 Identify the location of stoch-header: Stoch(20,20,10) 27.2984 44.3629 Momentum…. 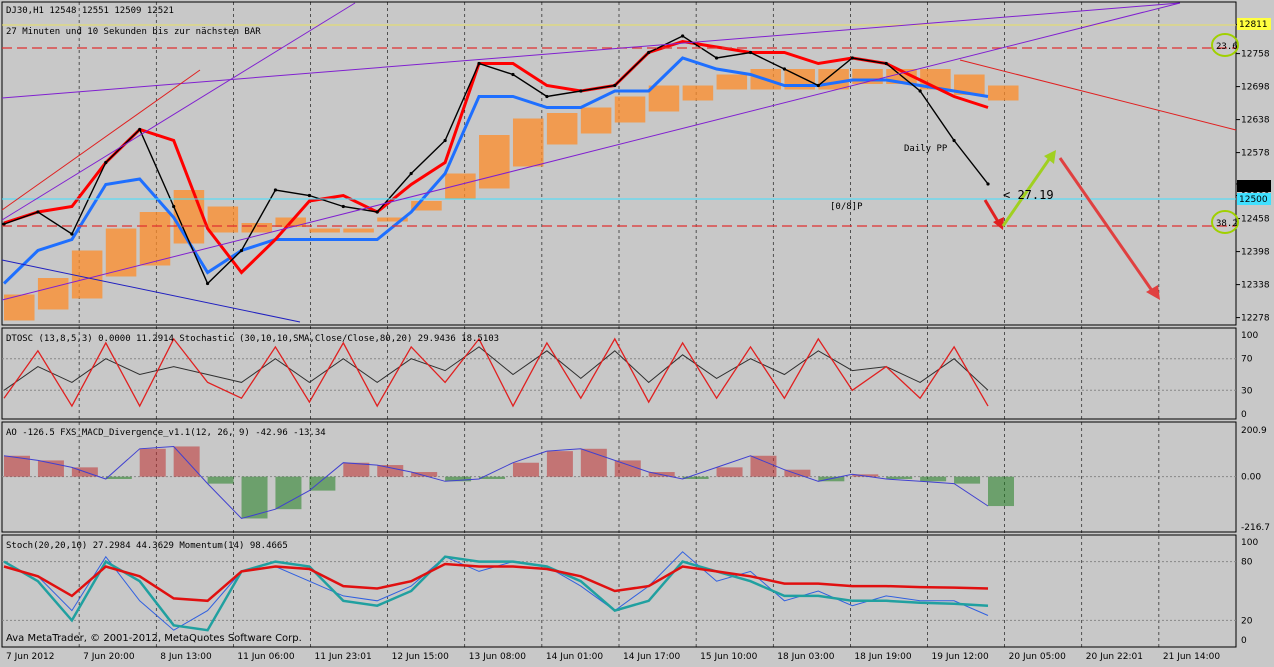
(147, 546).